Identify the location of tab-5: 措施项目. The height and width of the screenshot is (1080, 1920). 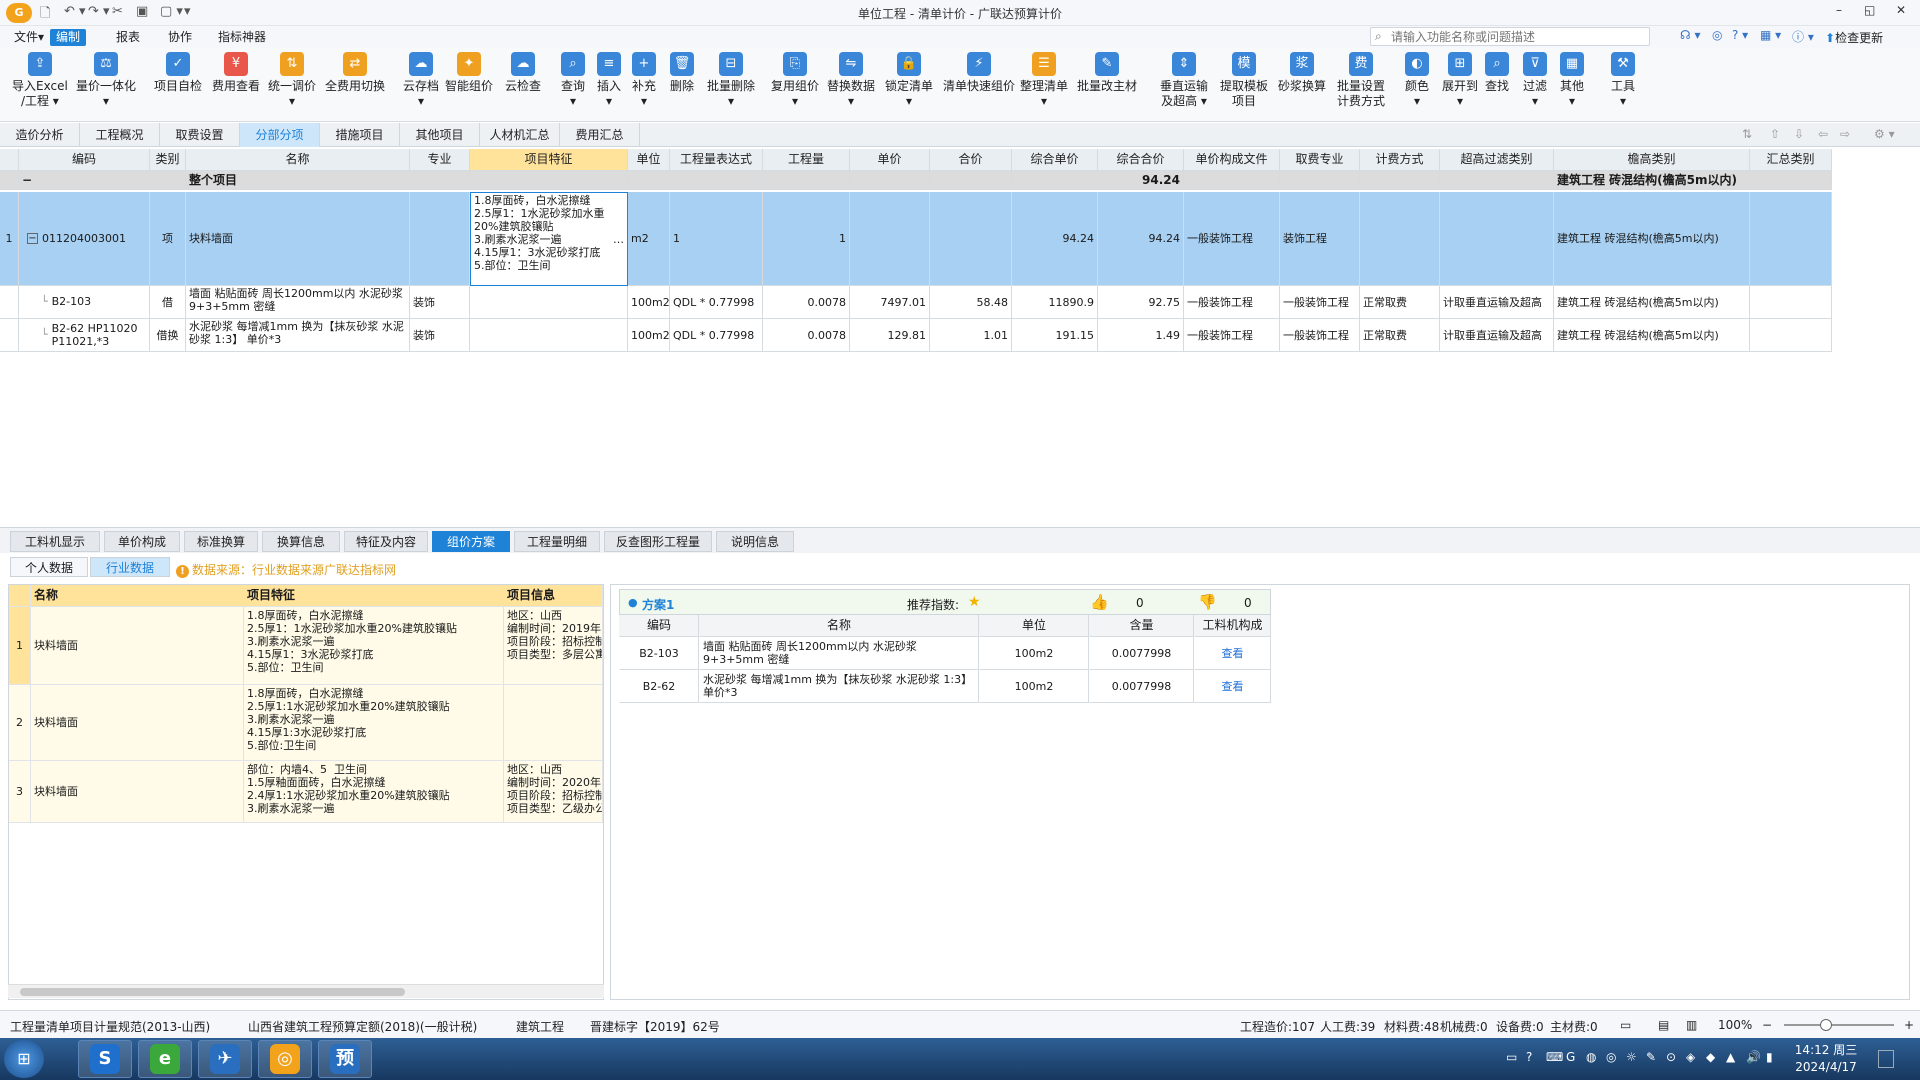
(360, 135).